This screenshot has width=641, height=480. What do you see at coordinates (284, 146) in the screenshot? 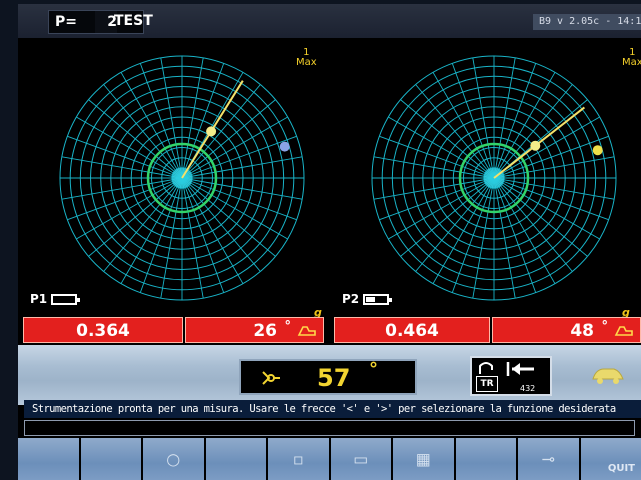
I see `left-max-point` at bounding box center [284, 146].